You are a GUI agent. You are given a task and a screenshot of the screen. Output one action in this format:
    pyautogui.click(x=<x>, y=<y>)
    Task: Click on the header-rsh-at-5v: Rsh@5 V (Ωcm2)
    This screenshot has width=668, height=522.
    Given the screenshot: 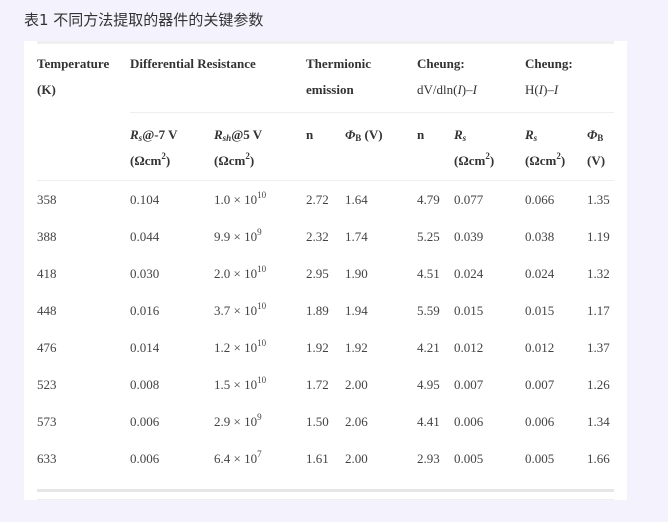 What is the action you would take?
    pyautogui.click(x=260, y=146)
    